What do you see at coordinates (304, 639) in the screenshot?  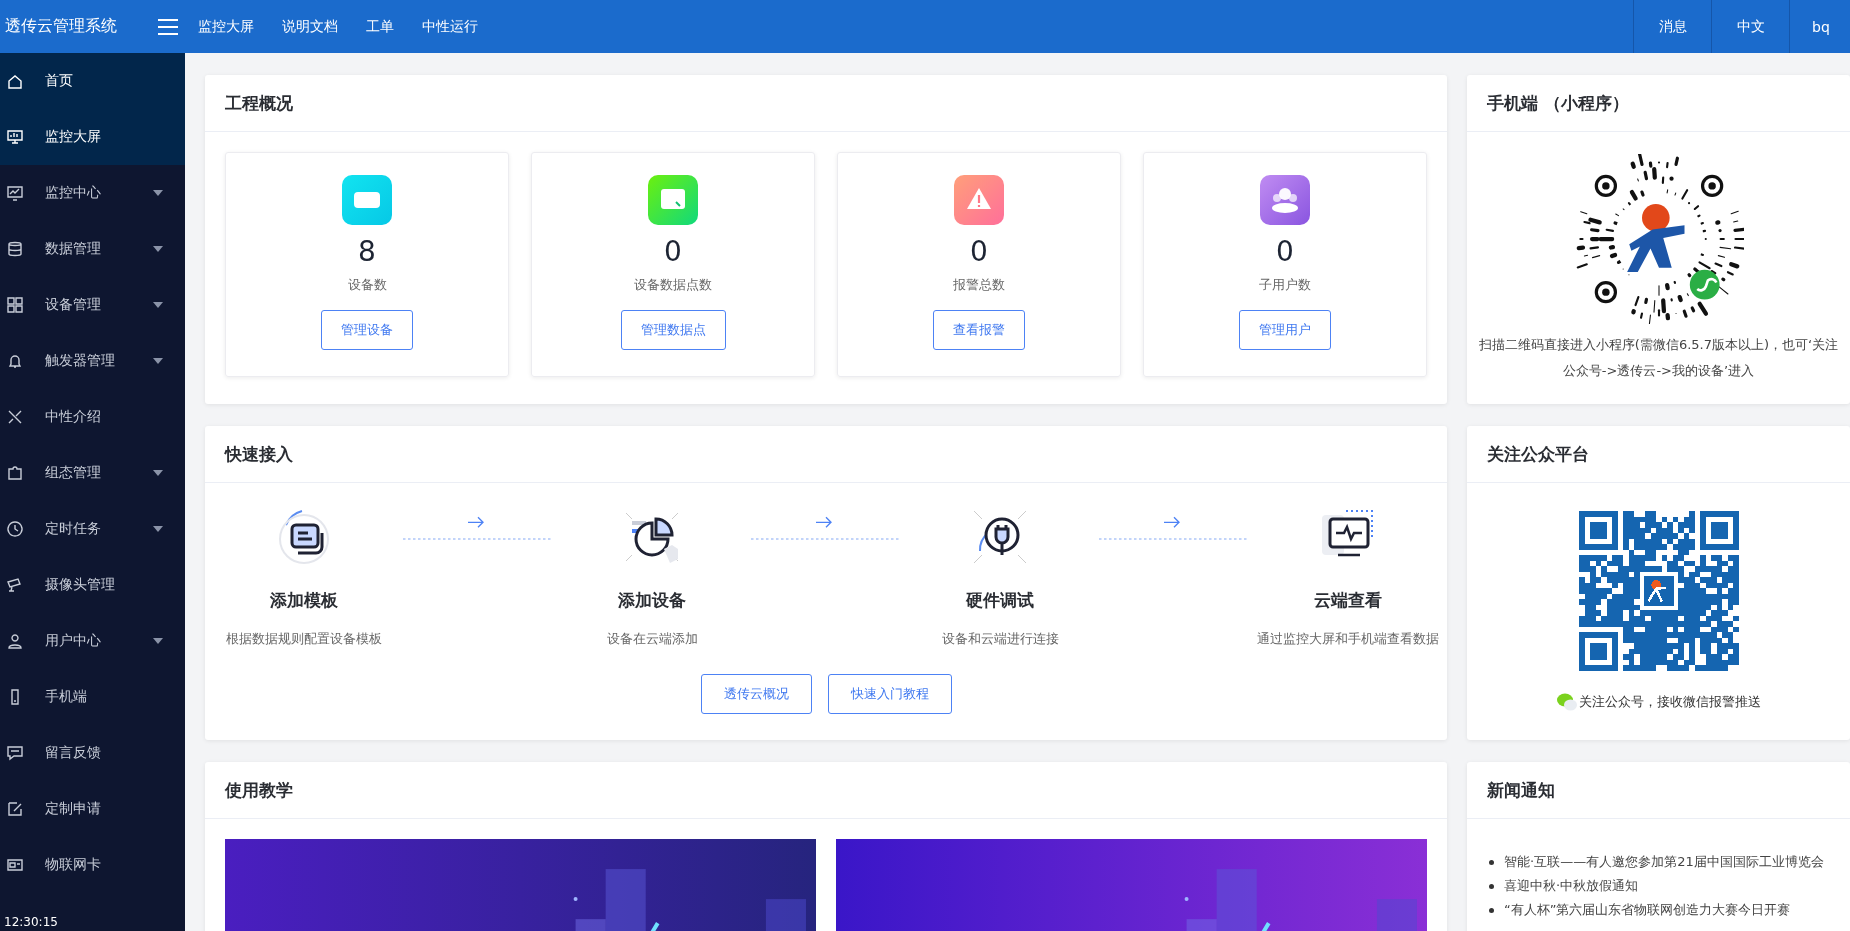 I see `step-description: 根据数据规则配置设备模板` at bounding box center [304, 639].